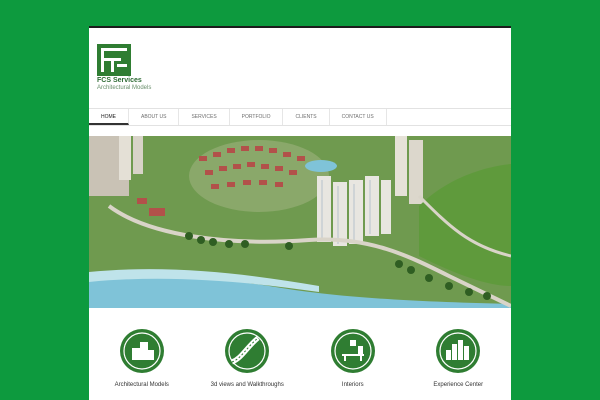  I want to click on service-interiors: Interiors, so click(353, 364).